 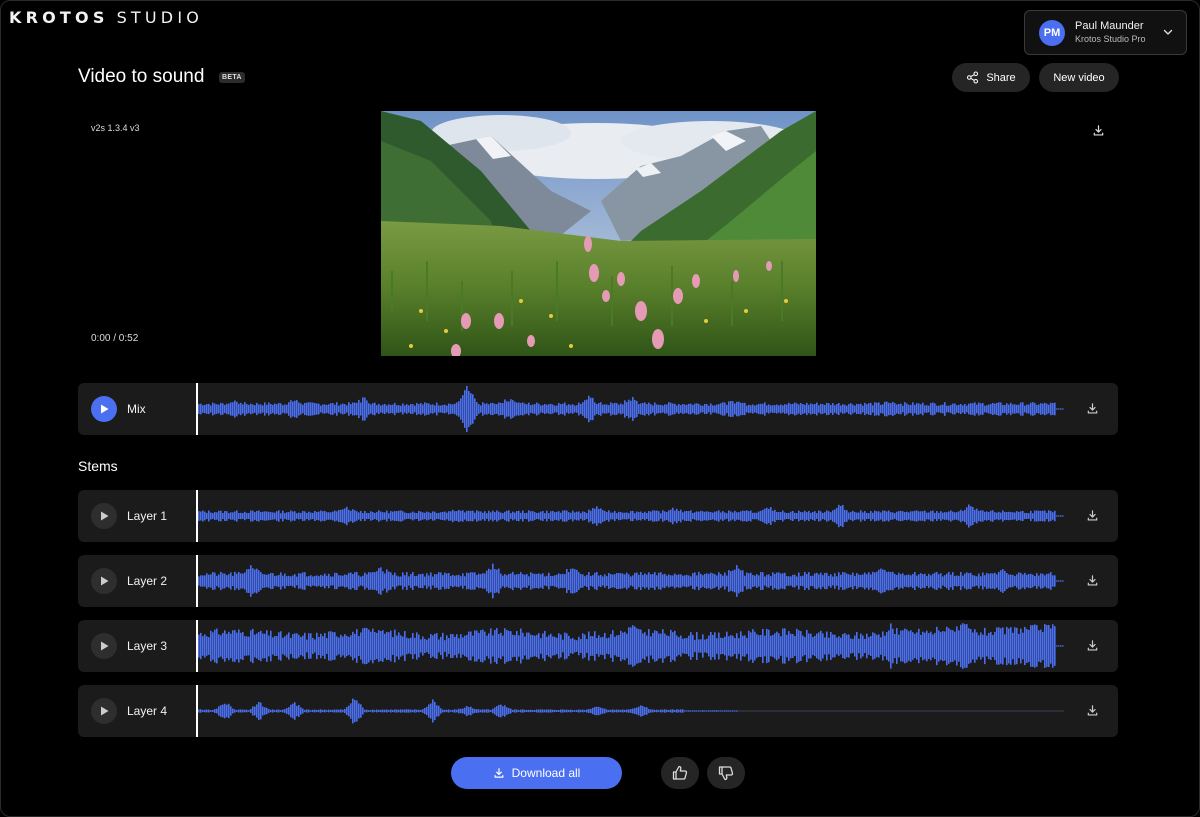 What do you see at coordinates (104, 516) in the screenshot?
I see `layer-1-play-button` at bounding box center [104, 516].